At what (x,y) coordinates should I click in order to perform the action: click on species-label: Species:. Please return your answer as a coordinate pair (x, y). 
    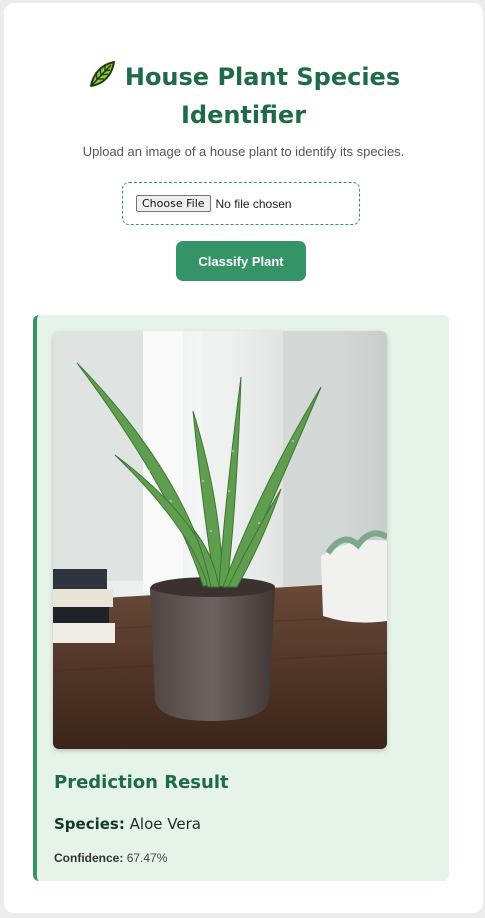
    Looking at the image, I should click on (89, 824).